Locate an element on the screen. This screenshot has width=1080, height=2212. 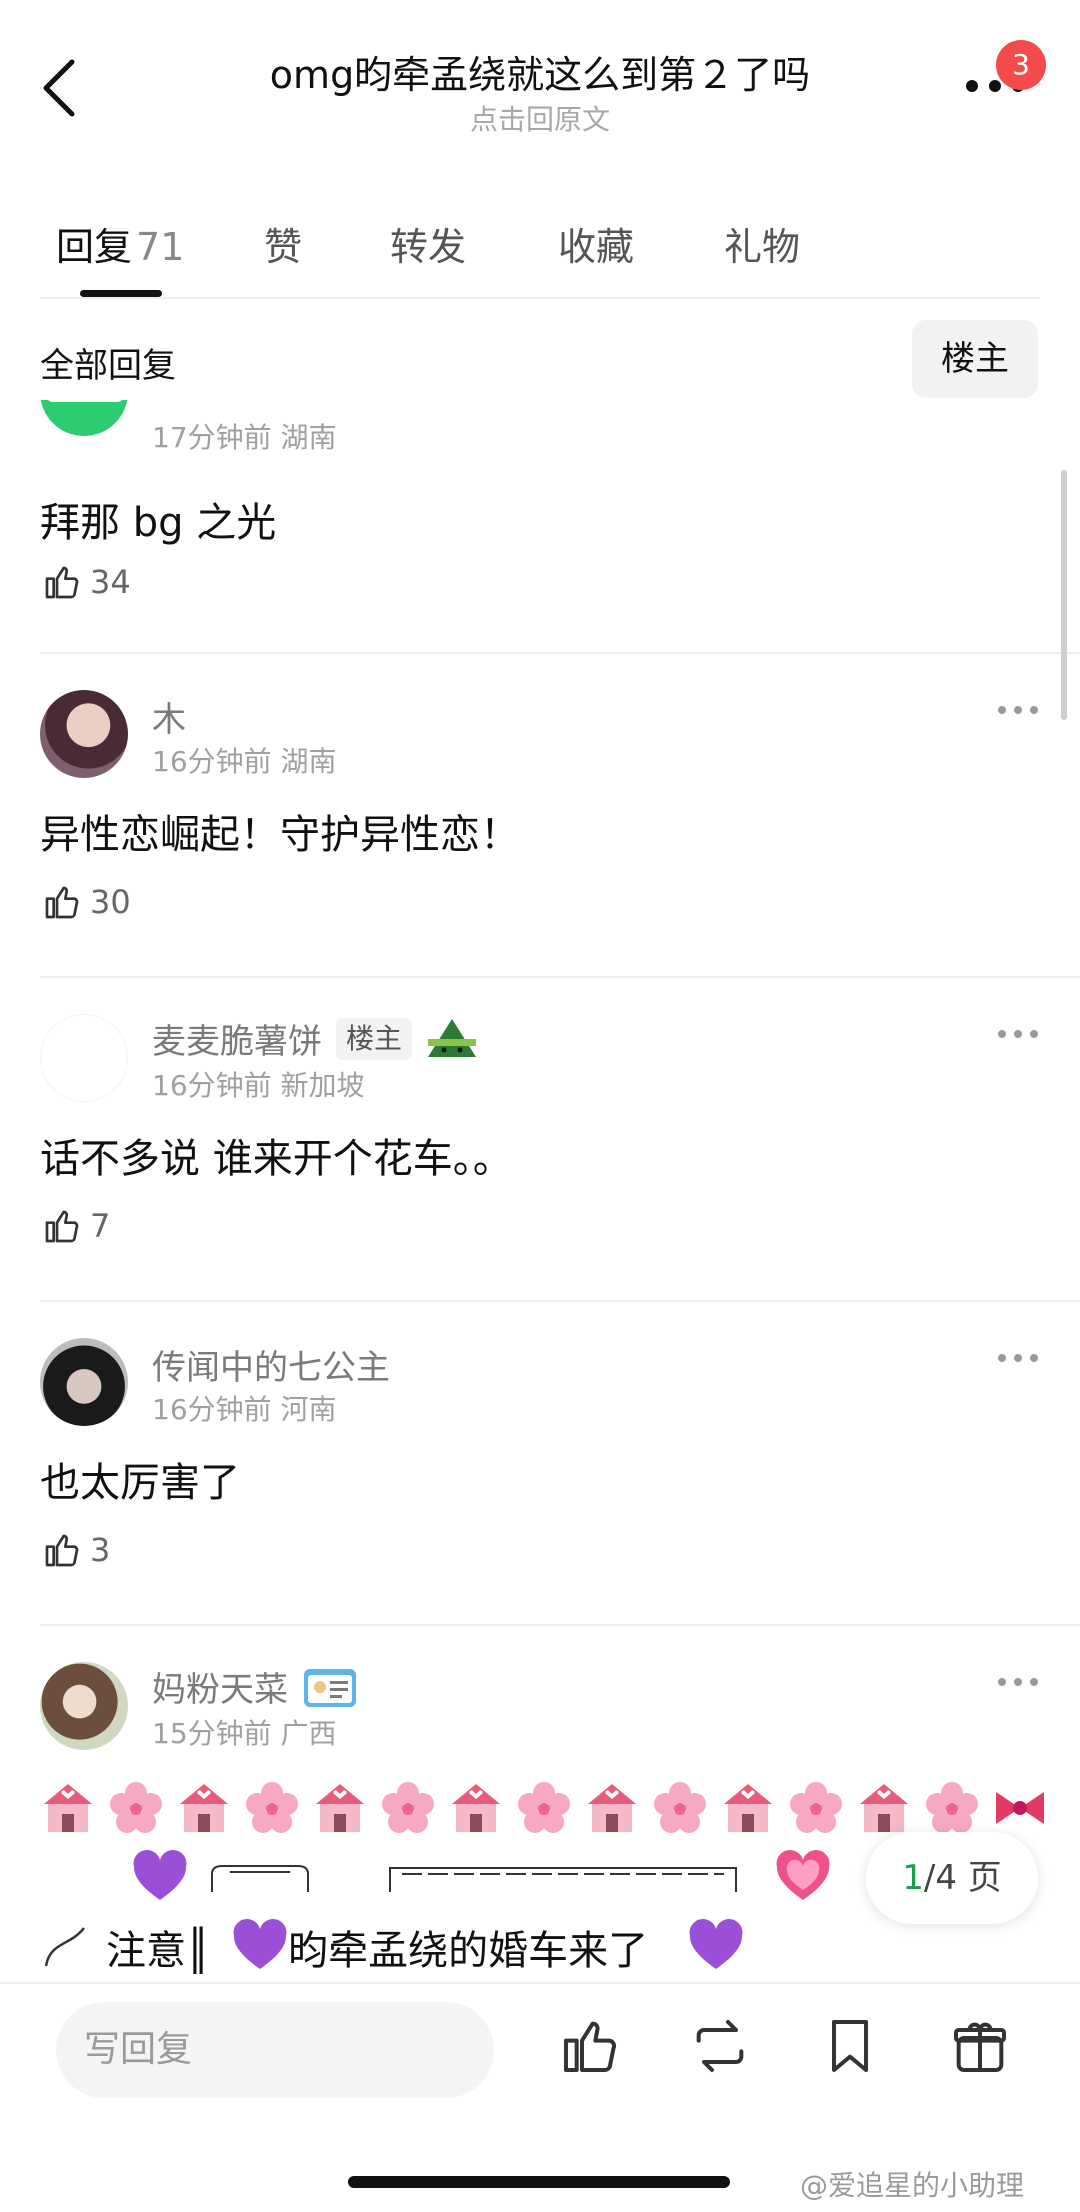
comment-text: 话不多说 谁来开个花车。。 is located at coordinates (276, 1155).